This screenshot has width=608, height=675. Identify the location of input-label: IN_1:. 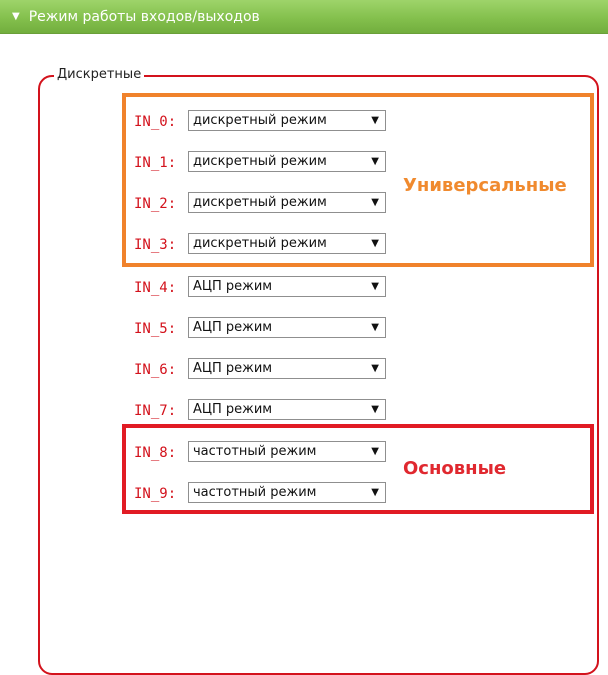
(155, 163).